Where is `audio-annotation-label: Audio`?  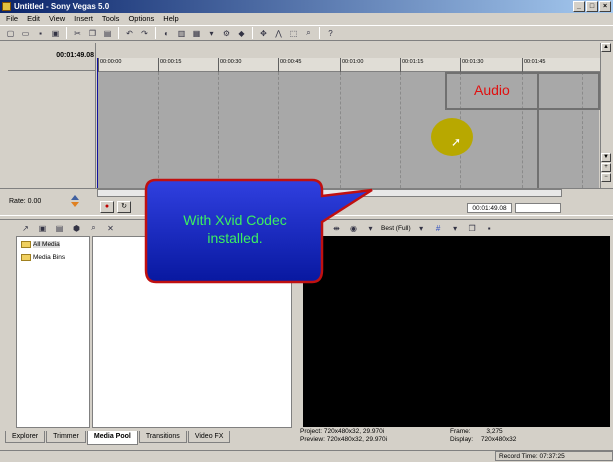
audio-annotation-label: Audio is located at coordinates (492, 90).